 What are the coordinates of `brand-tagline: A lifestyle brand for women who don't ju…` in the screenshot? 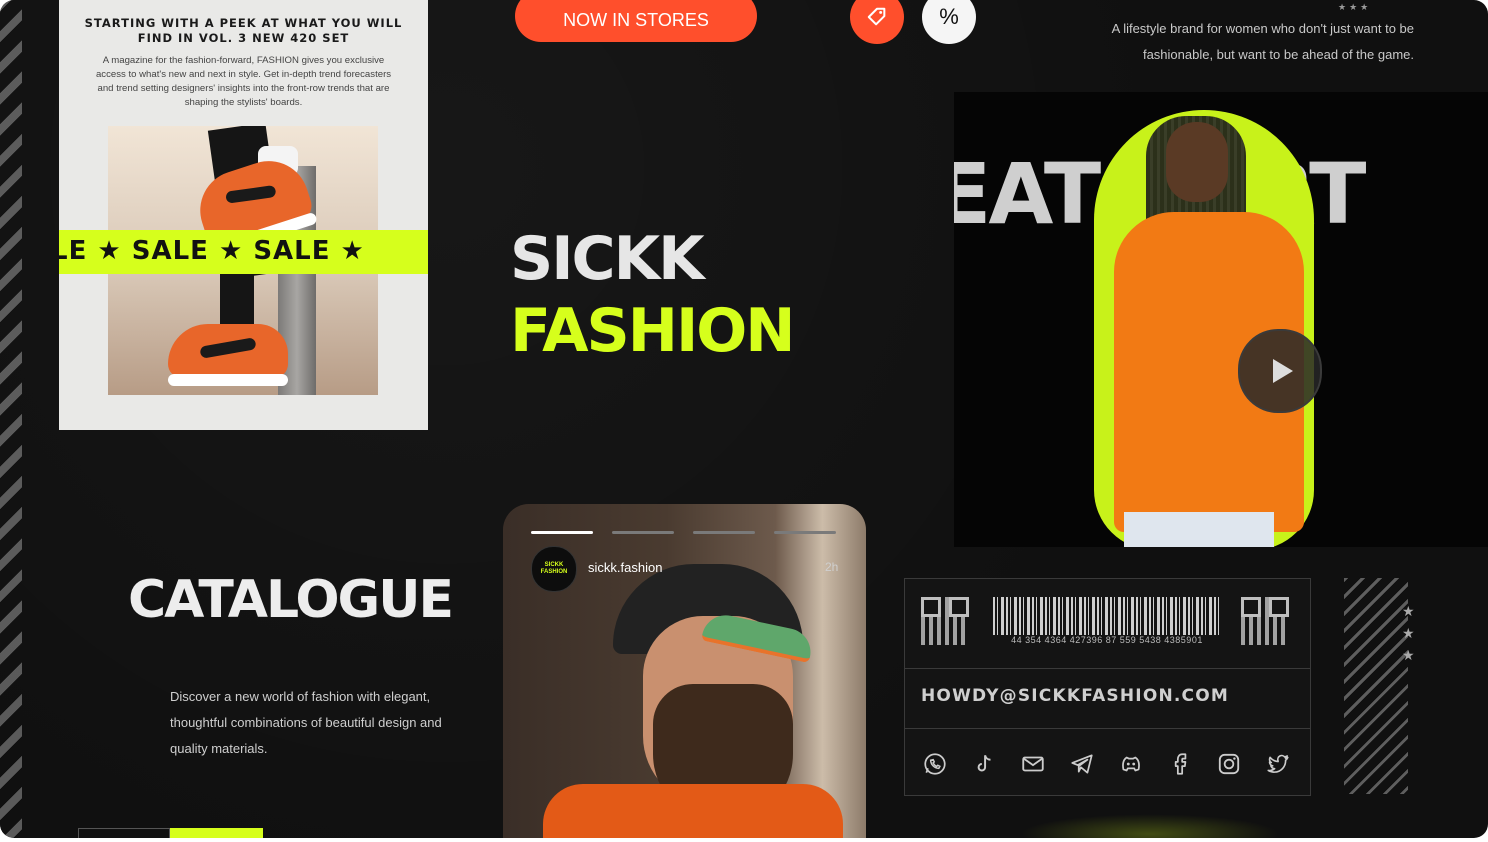 It's located at (1262, 41).